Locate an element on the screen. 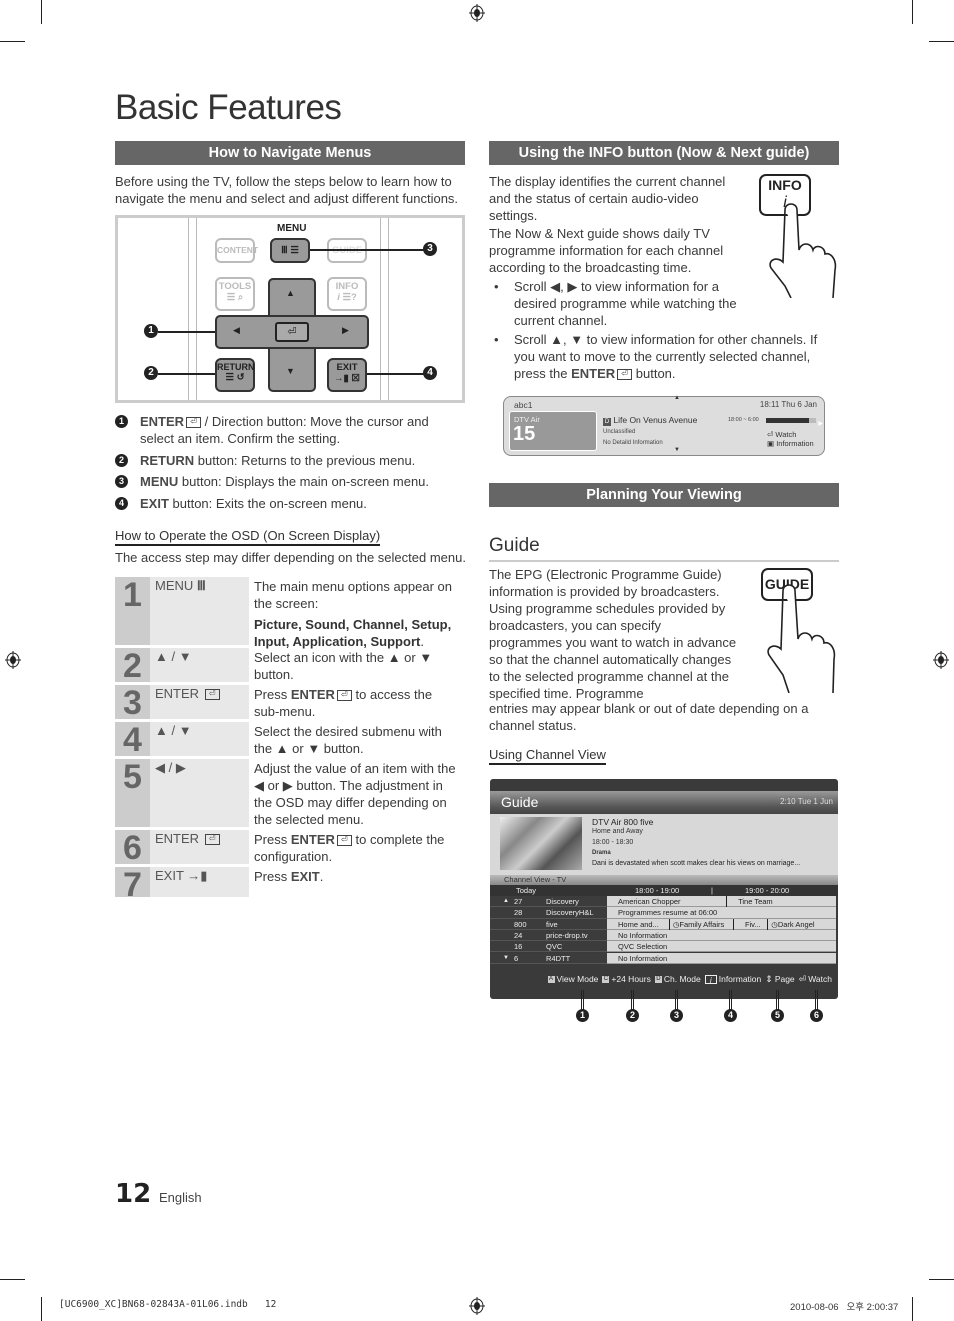  item-key: EXIT is located at coordinates (154, 503).